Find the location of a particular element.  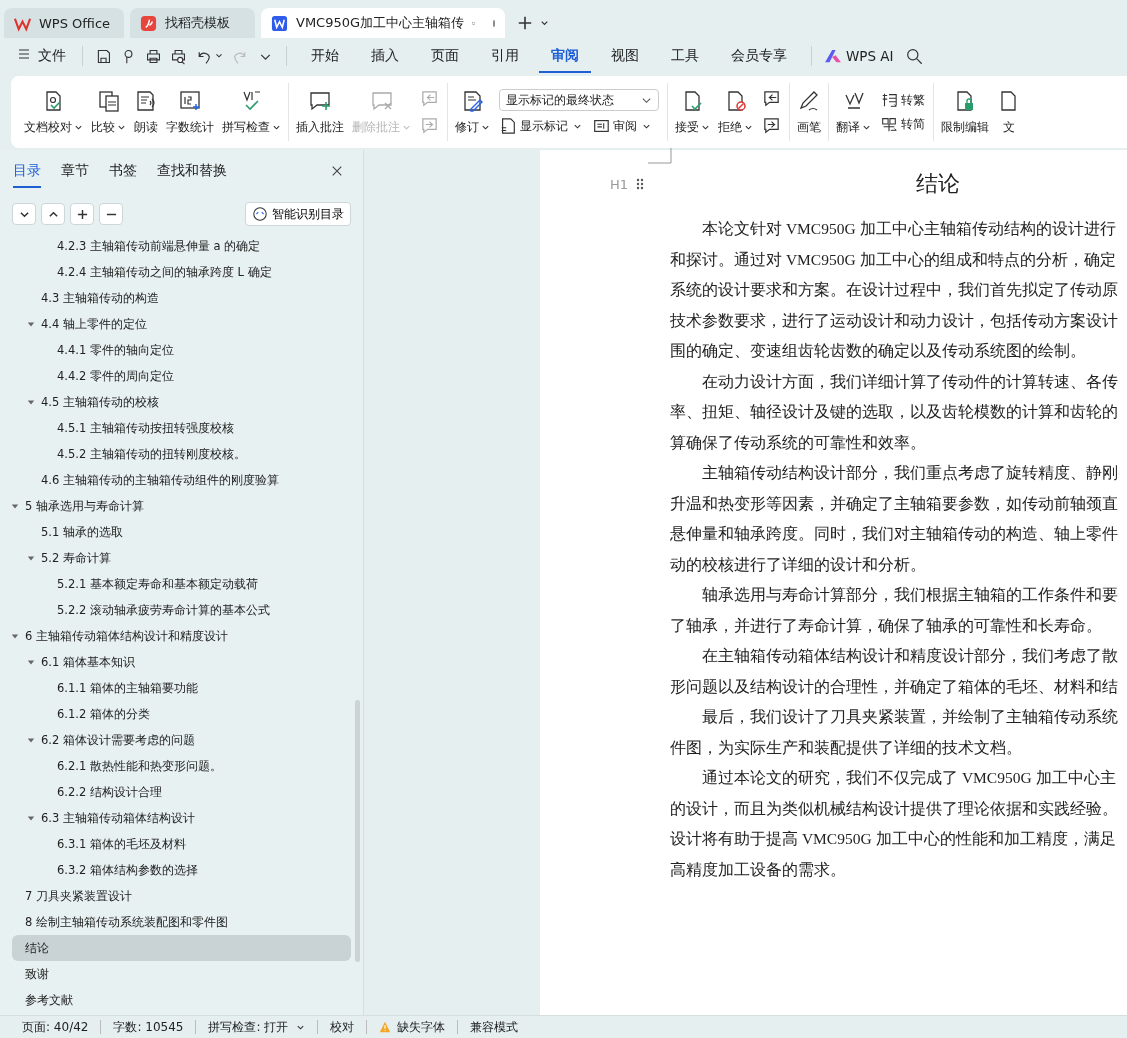

toc-item: 6.3.1 箱体的毛坯及材料 is located at coordinates (175, 844).